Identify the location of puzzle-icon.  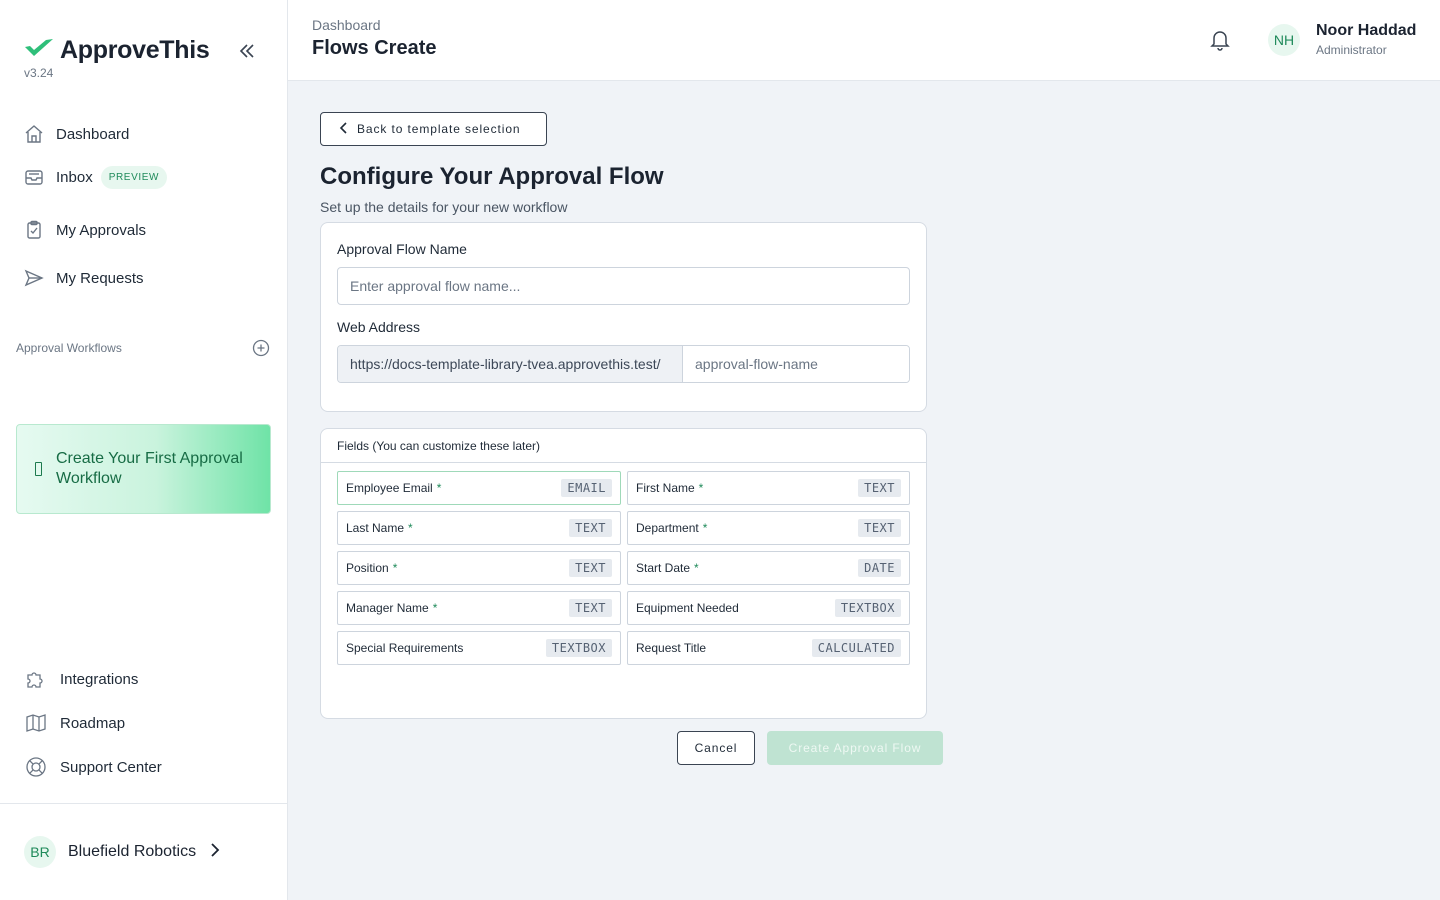
(36, 679).